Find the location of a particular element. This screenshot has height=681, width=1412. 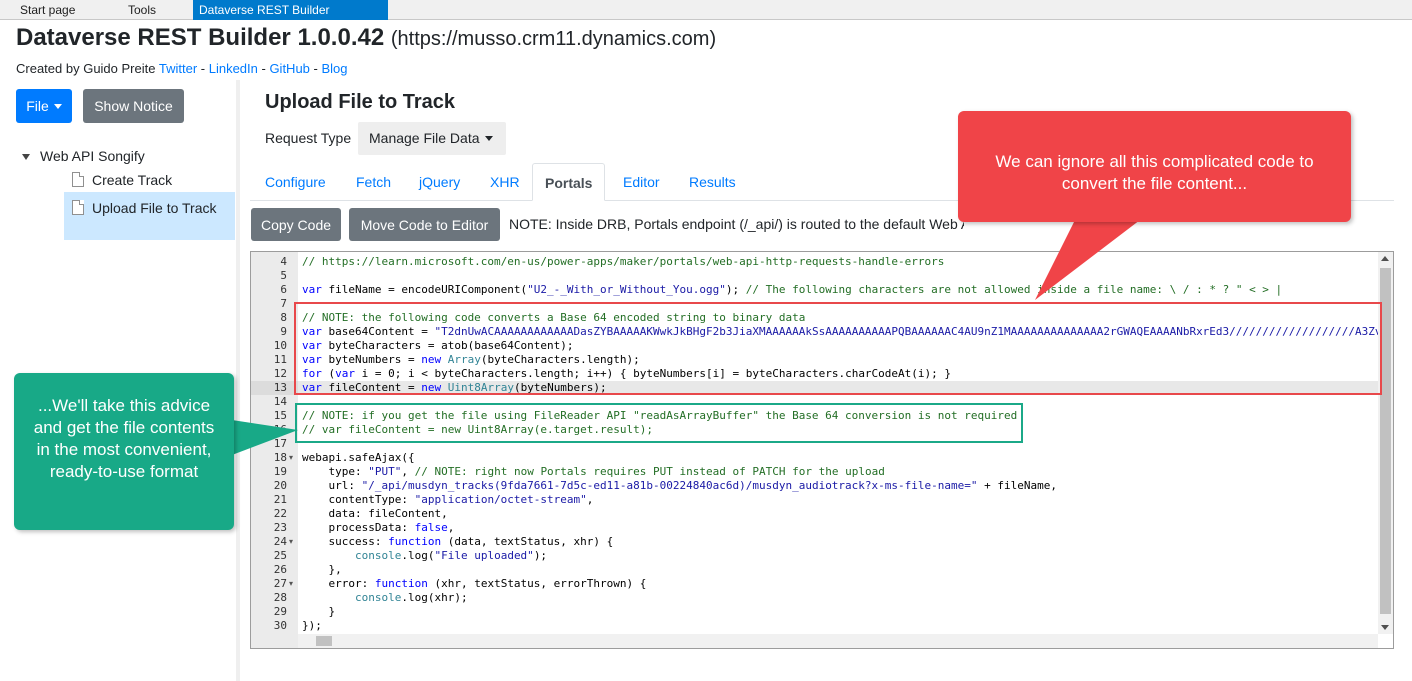

line-number: 30 is located at coordinates (280, 625).